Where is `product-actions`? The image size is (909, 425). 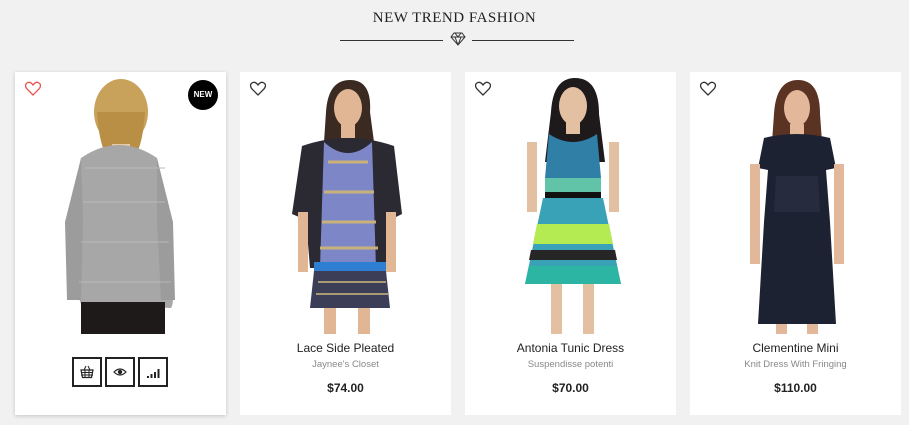 product-actions is located at coordinates (120, 372).